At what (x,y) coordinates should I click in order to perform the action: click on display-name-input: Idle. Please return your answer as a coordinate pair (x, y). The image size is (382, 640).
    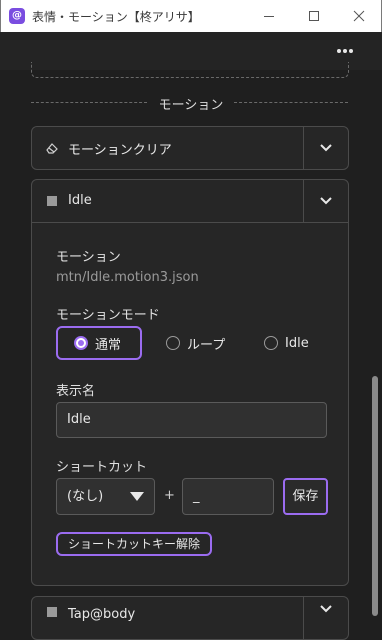
    Looking at the image, I should click on (191, 420).